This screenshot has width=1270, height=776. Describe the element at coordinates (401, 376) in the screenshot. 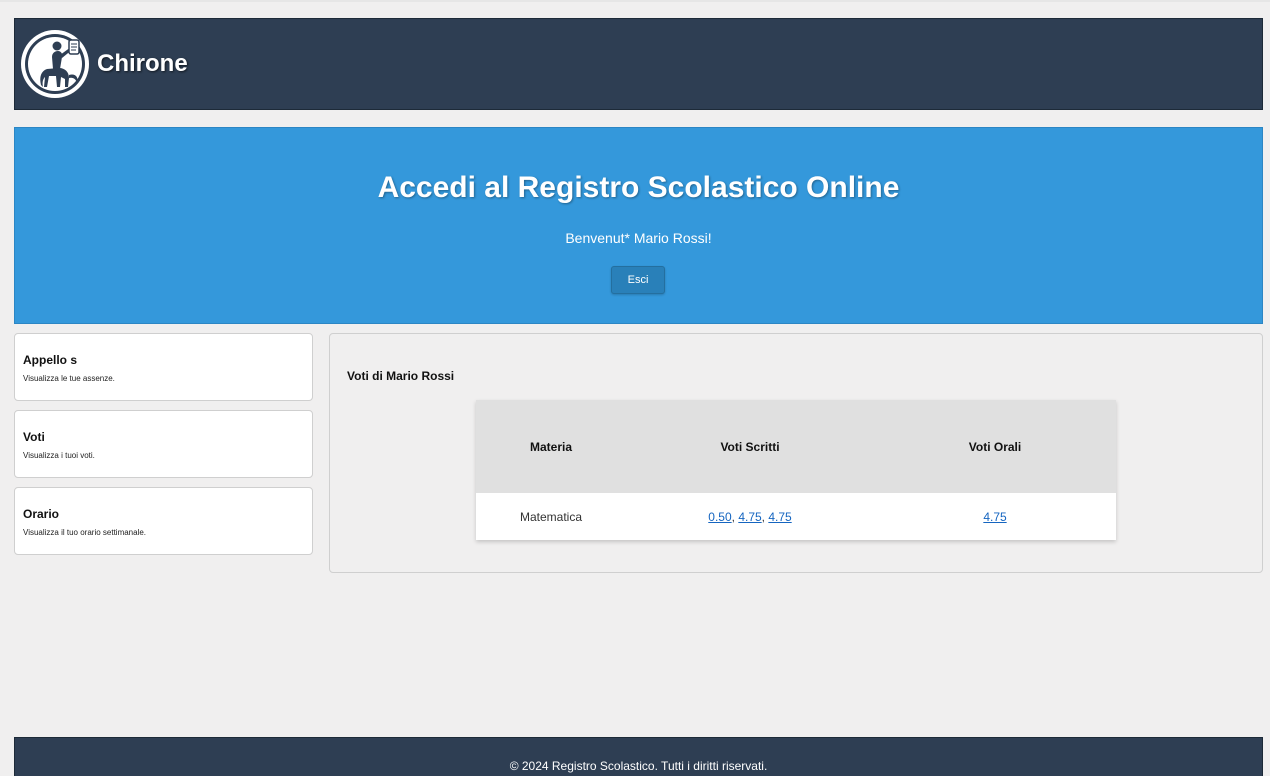

I see `grades-panel-title: Voti di Mario Rossi` at that location.